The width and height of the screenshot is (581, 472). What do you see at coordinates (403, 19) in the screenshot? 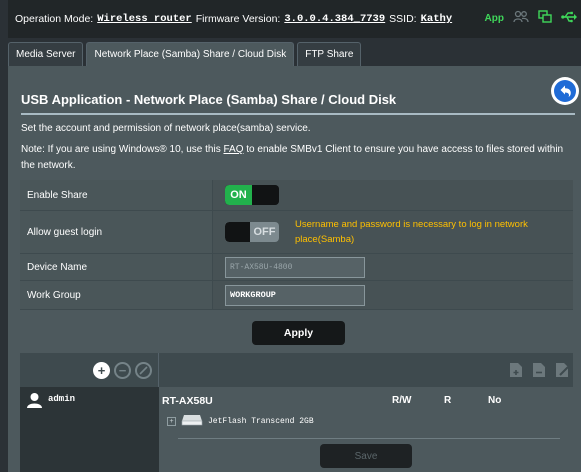
I see `ssid-label: SSID:` at bounding box center [403, 19].